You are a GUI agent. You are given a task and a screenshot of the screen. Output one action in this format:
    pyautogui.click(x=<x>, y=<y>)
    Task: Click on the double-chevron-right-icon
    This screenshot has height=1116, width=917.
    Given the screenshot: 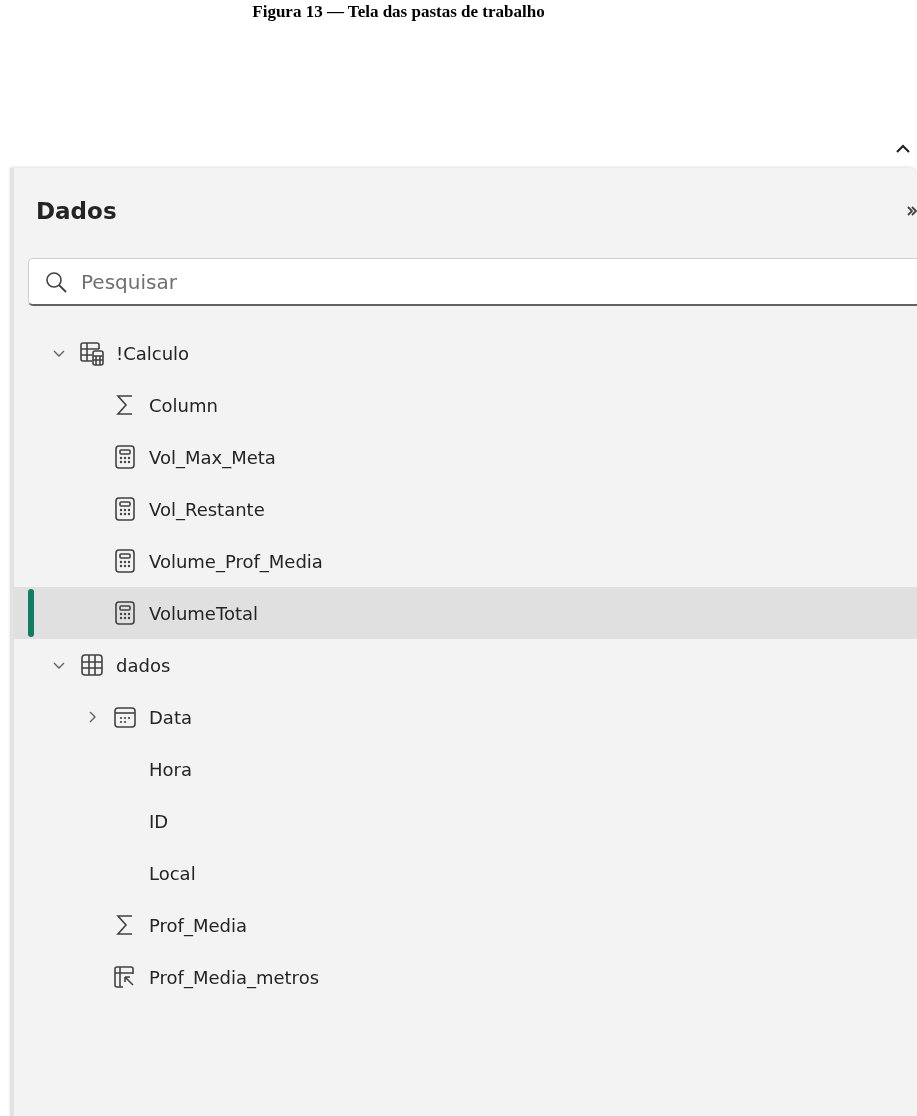 What is the action you would take?
    pyautogui.click(x=912, y=211)
    